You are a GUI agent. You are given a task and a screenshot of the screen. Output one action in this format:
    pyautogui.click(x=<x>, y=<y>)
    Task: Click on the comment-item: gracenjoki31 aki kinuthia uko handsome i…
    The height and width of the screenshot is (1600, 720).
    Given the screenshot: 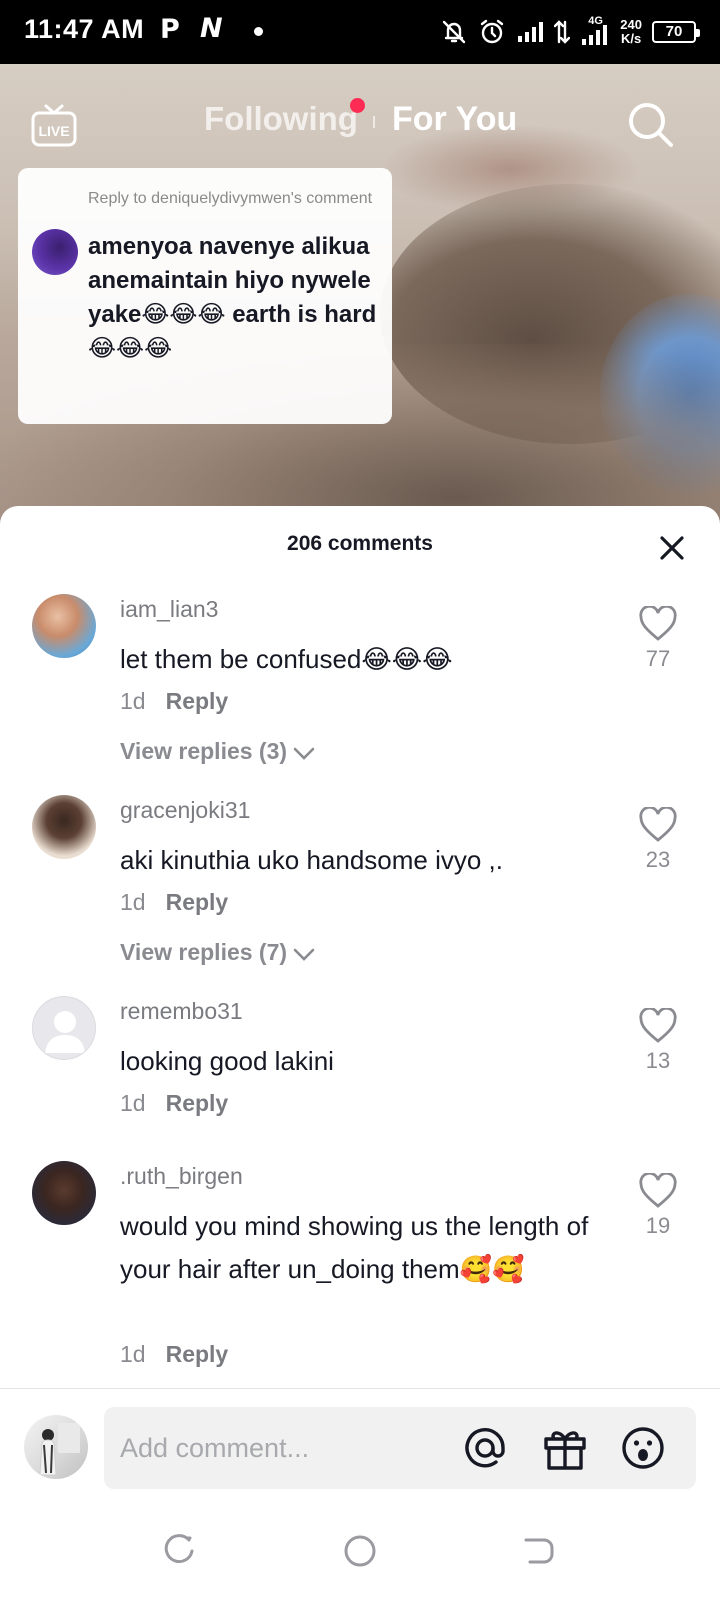 What is the action you would take?
    pyautogui.click(x=360, y=895)
    